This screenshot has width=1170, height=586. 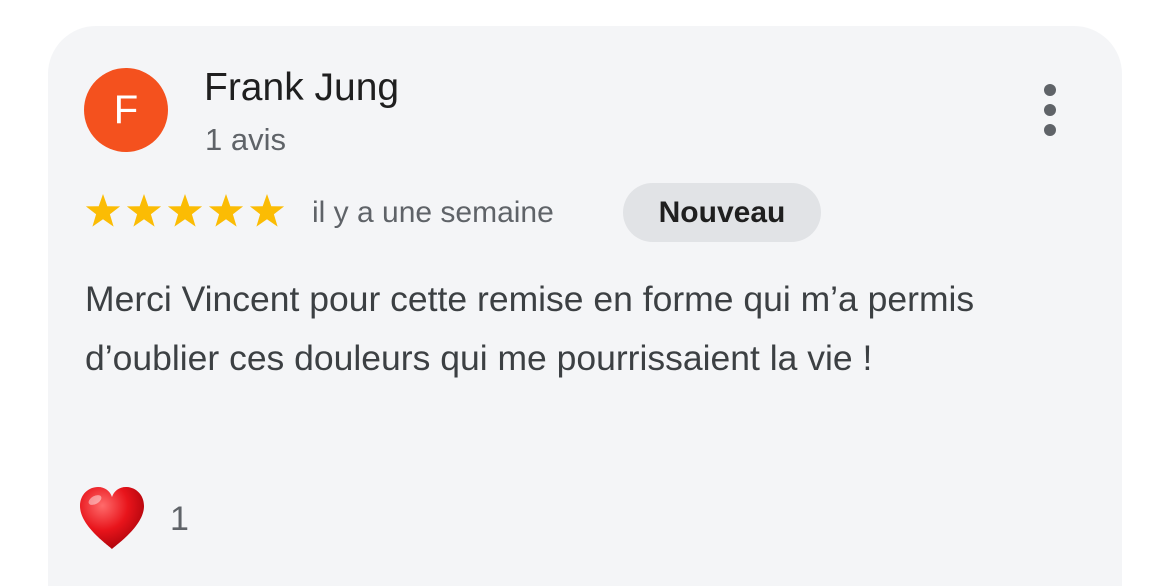 I want to click on heart-icon, so click(x=112, y=519).